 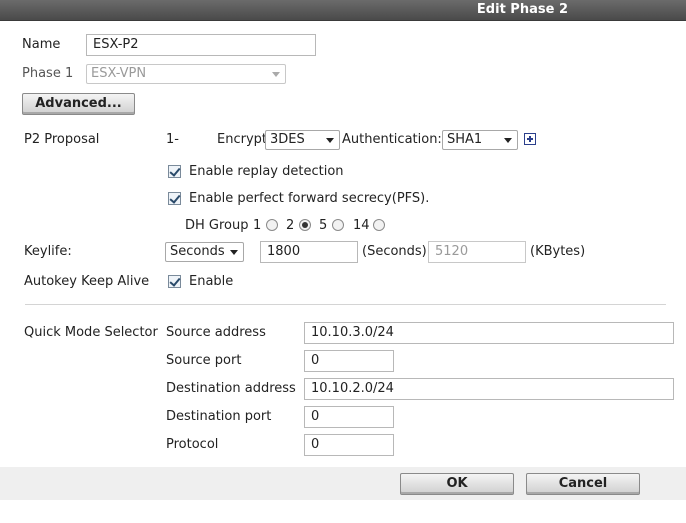 What do you see at coordinates (309, 252) in the screenshot?
I see `keylife-seconds-input: 1800` at bounding box center [309, 252].